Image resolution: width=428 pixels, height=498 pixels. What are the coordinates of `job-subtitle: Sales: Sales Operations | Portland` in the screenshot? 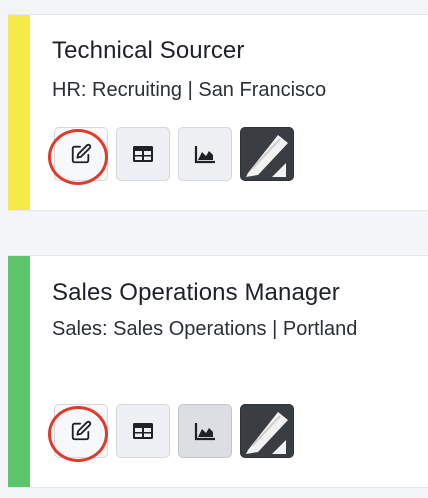 It's located at (205, 329).